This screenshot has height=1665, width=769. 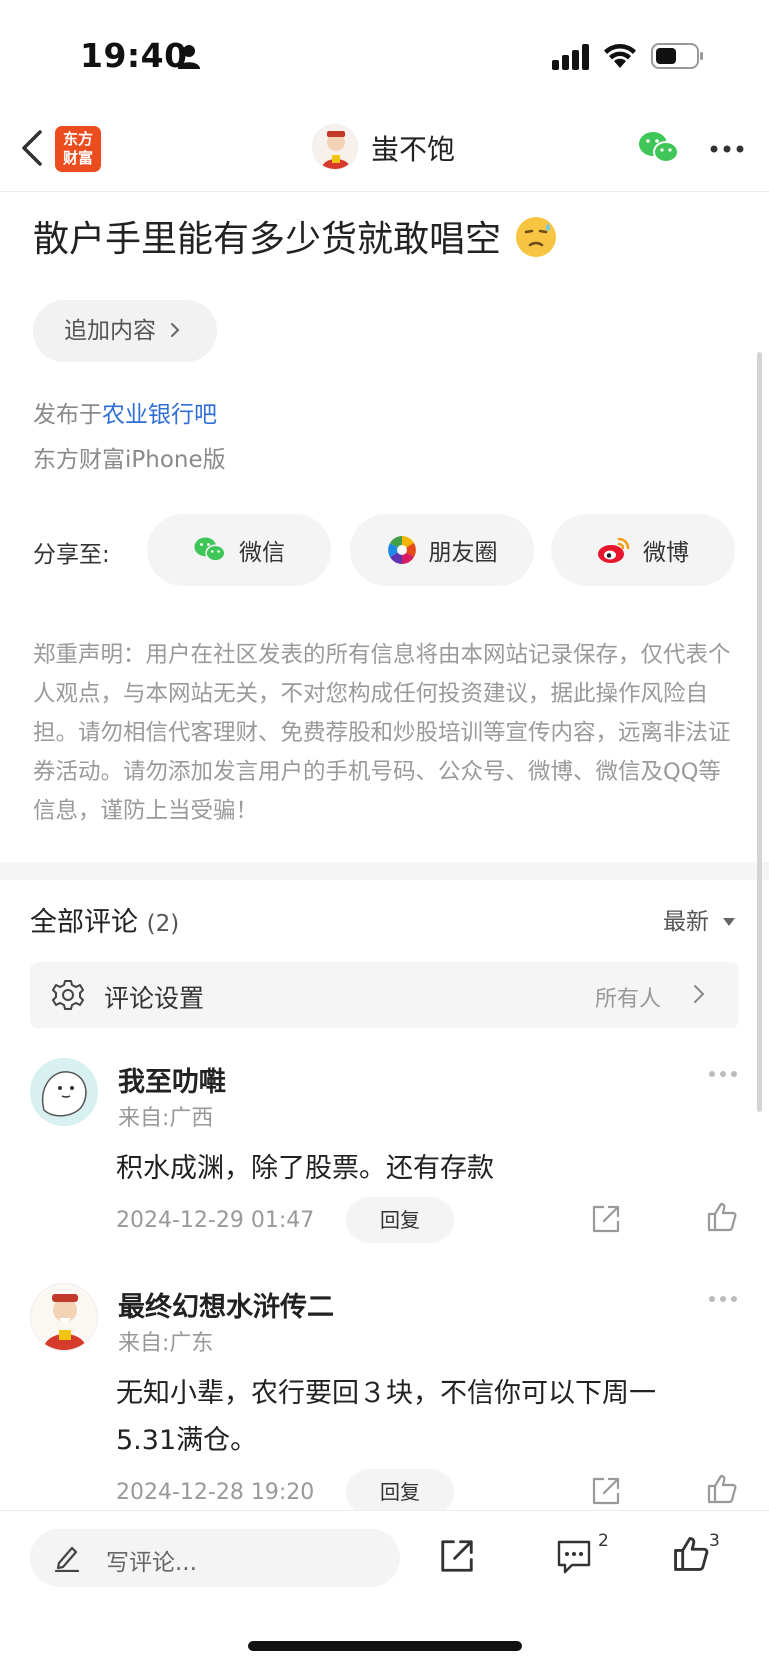 What do you see at coordinates (215, 1220) in the screenshot?
I see `comment-date: 2024-12-29 01:47` at bounding box center [215, 1220].